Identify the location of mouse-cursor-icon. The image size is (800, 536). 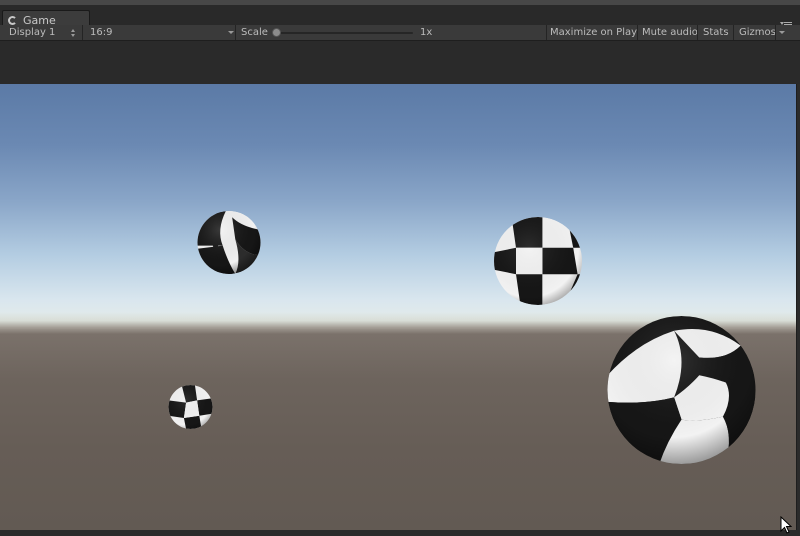
(786, 525).